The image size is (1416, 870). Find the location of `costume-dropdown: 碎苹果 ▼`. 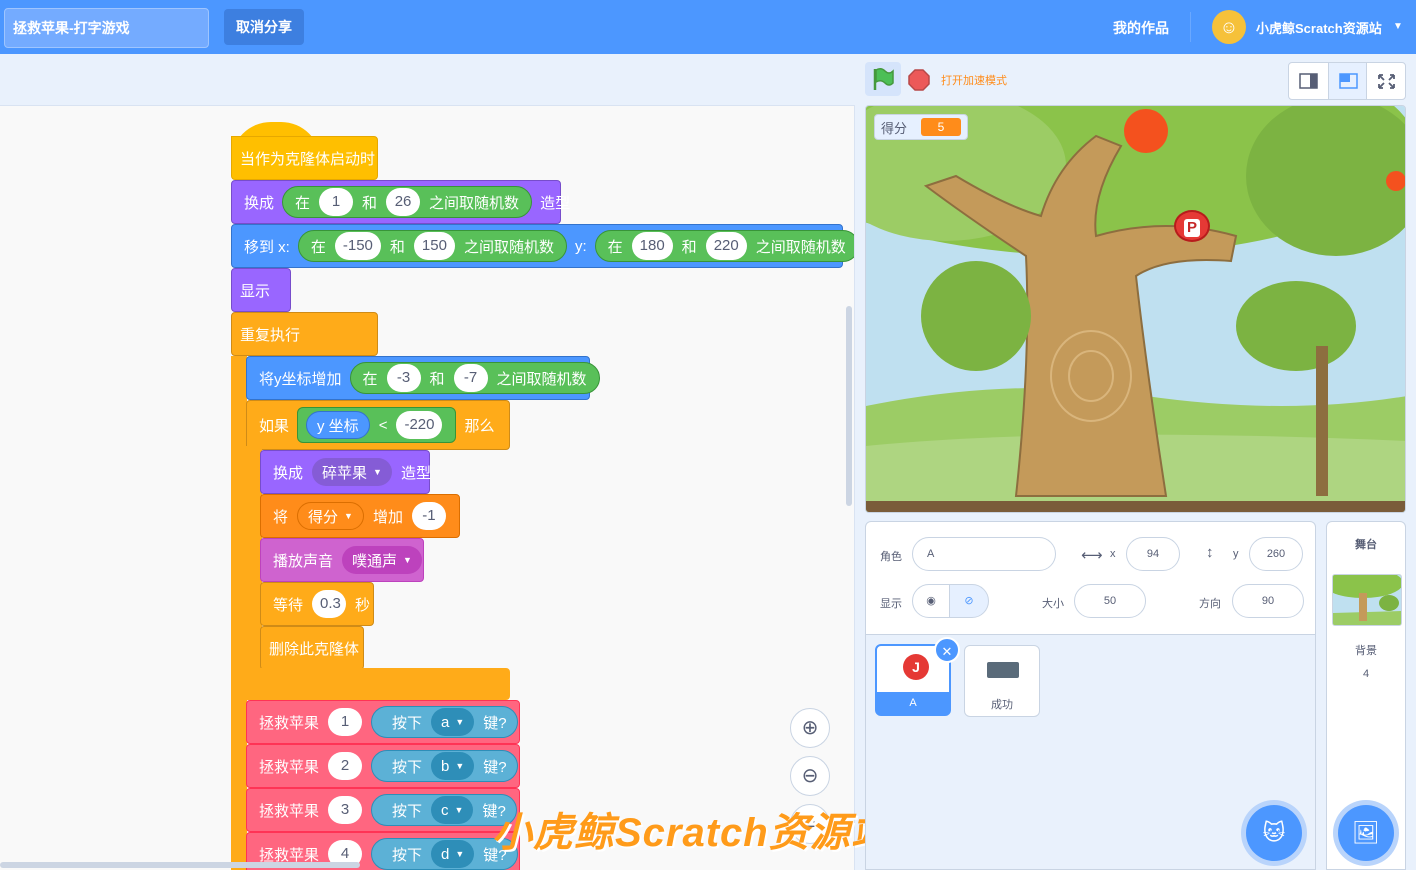

costume-dropdown: 碎苹果 ▼ is located at coordinates (352, 472).